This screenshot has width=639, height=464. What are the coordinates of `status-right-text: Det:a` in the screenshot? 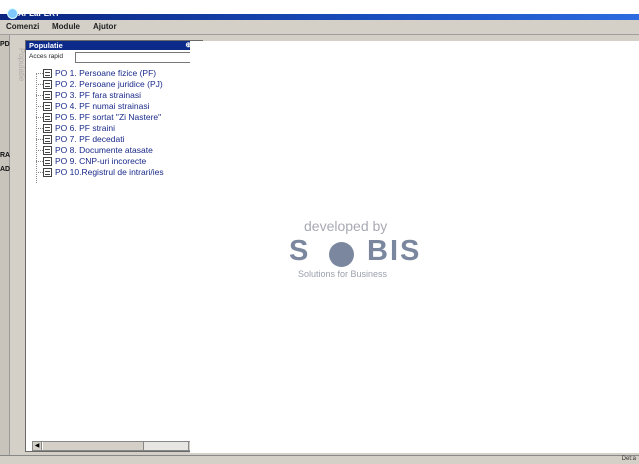 It's located at (628, 459).